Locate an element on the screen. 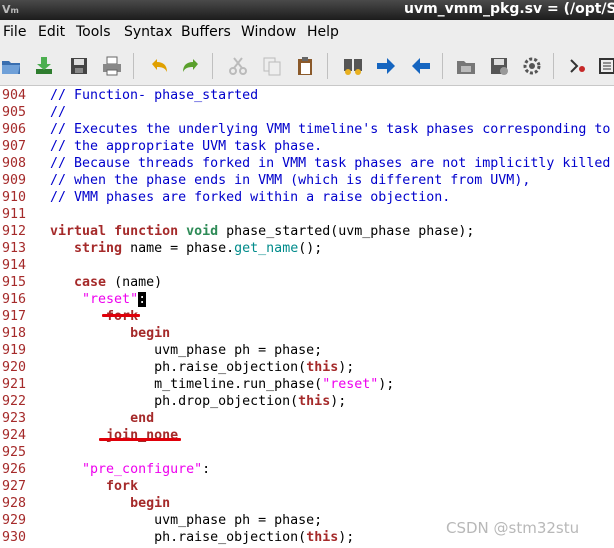 The height and width of the screenshot is (548, 614). line-number: 930 is located at coordinates (14, 537).